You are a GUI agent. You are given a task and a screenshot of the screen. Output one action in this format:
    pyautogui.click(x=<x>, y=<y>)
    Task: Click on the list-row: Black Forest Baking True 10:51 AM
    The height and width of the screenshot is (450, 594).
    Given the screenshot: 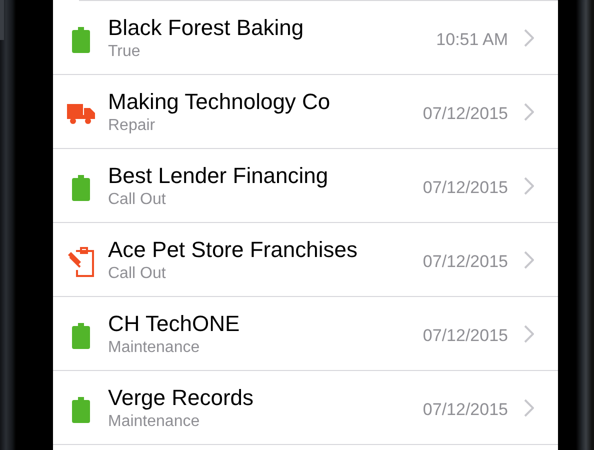 What is the action you would take?
    pyautogui.click(x=305, y=38)
    